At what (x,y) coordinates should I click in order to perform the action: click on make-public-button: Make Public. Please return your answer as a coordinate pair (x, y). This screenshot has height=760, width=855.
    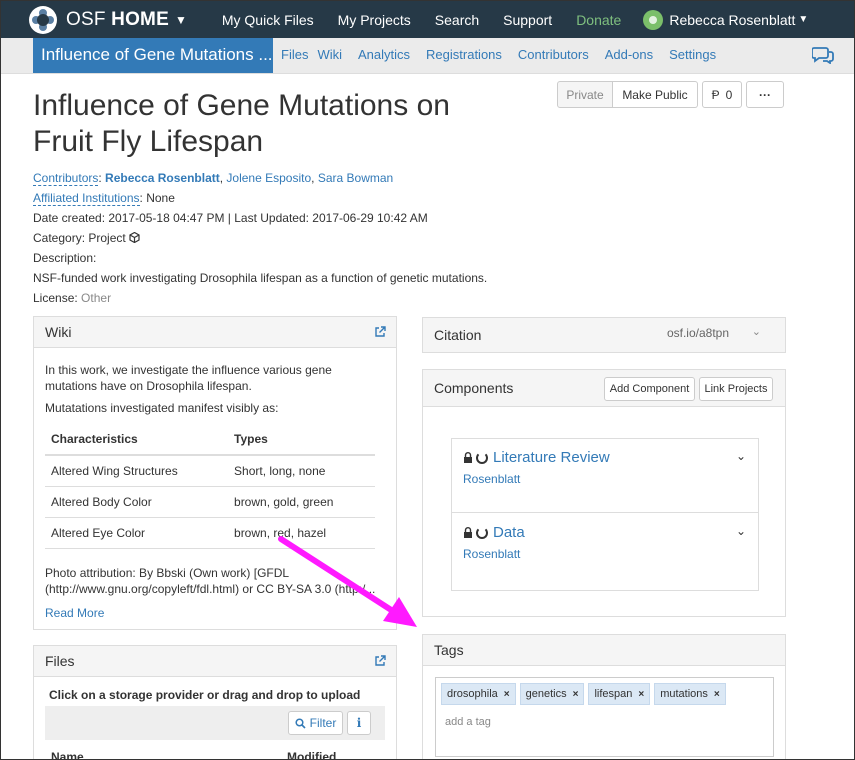
    Looking at the image, I should click on (655, 94).